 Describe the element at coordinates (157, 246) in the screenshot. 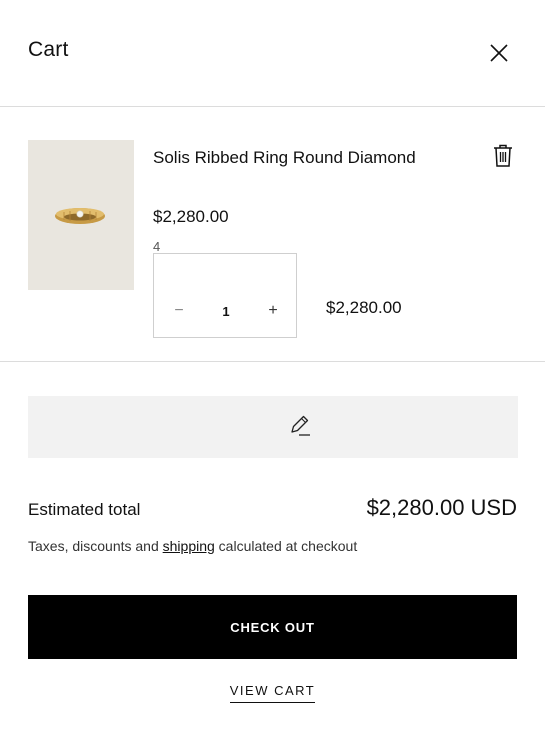

I see `variant-option: 4` at that location.